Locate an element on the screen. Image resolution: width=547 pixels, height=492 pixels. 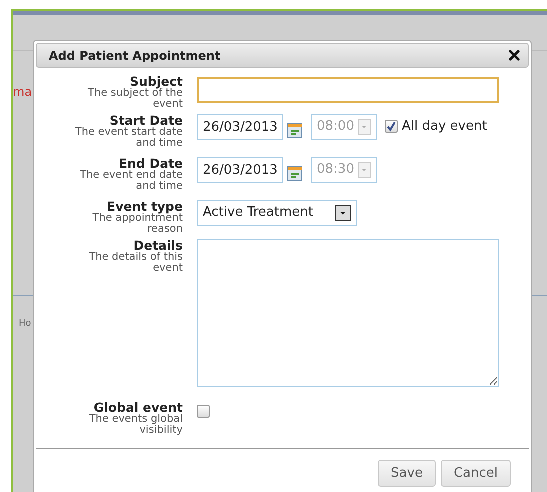
field-label: Event type is located at coordinates (145, 206).